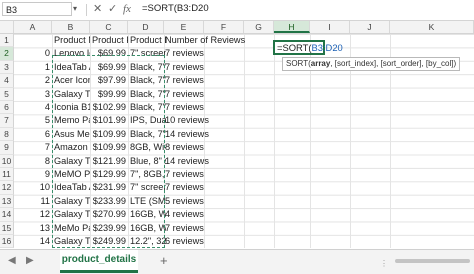 Image resolution: width=474 pixels, height=274 pixels. I want to click on insert-function-icon: fx, so click(127, 9).